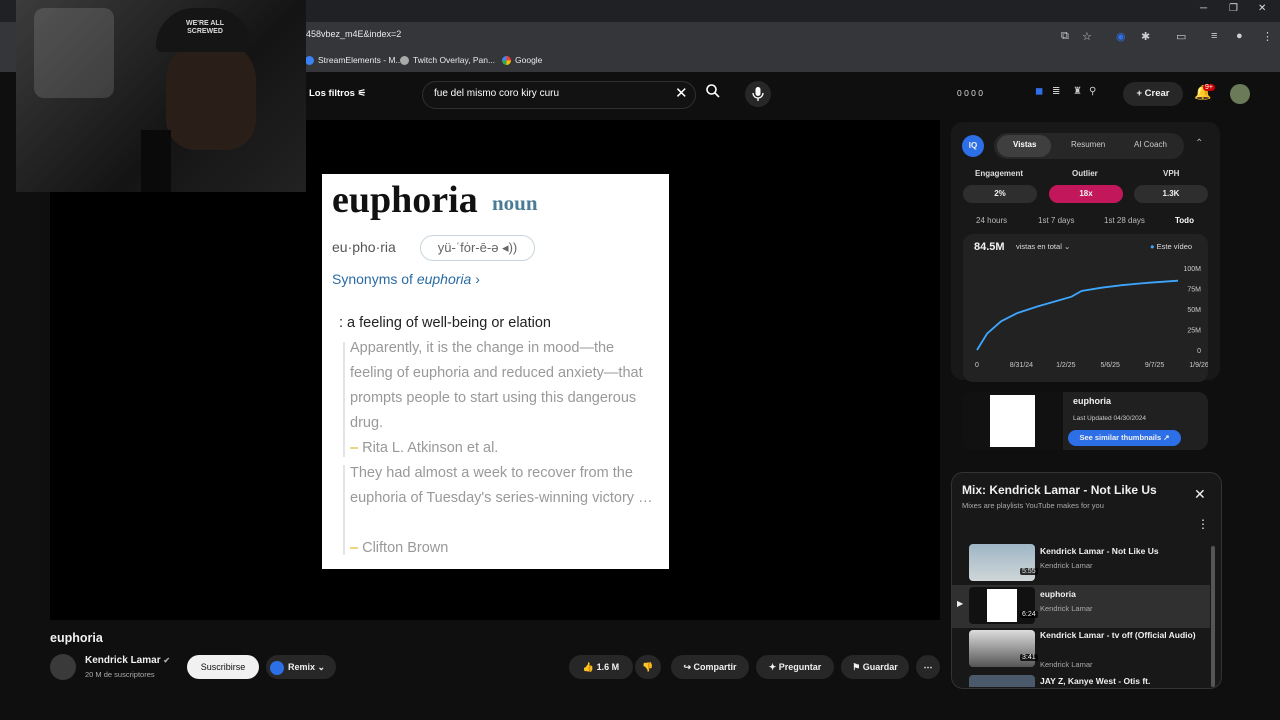 Image resolution: width=1280 pixels, height=720 pixels. Describe the element at coordinates (875, 667) in the screenshot. I see `save-button: ⚑ Guardar` at that location.